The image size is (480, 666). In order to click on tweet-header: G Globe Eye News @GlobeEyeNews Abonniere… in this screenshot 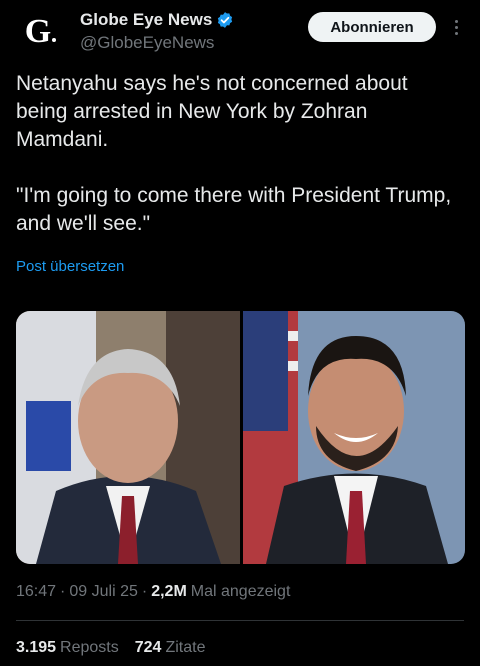, I will do `click(240, 32)`.